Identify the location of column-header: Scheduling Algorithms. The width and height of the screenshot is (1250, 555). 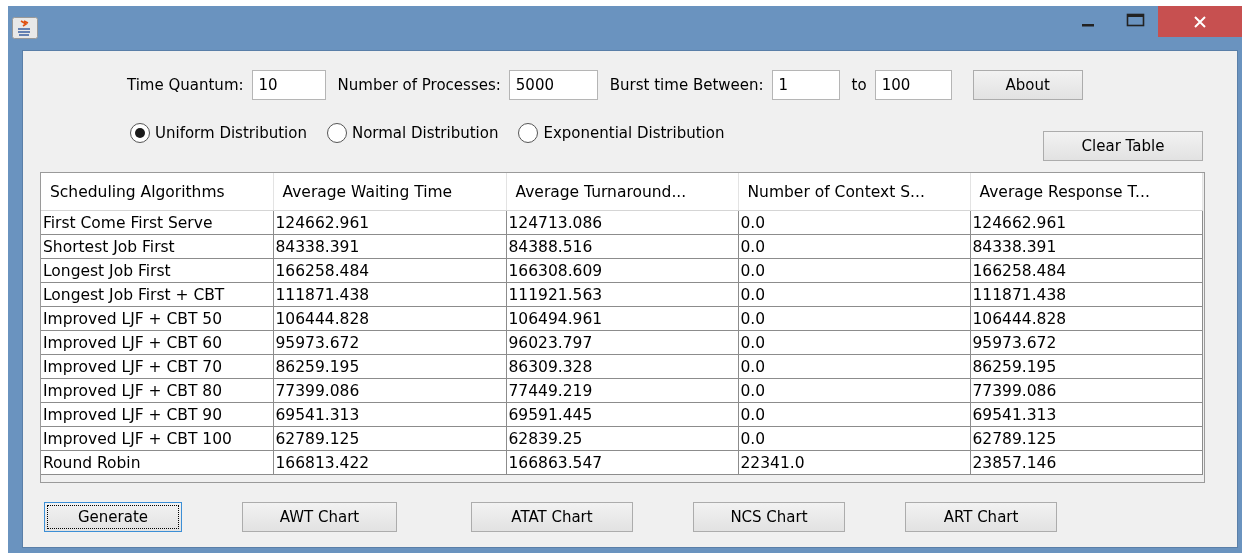
(157, 192).